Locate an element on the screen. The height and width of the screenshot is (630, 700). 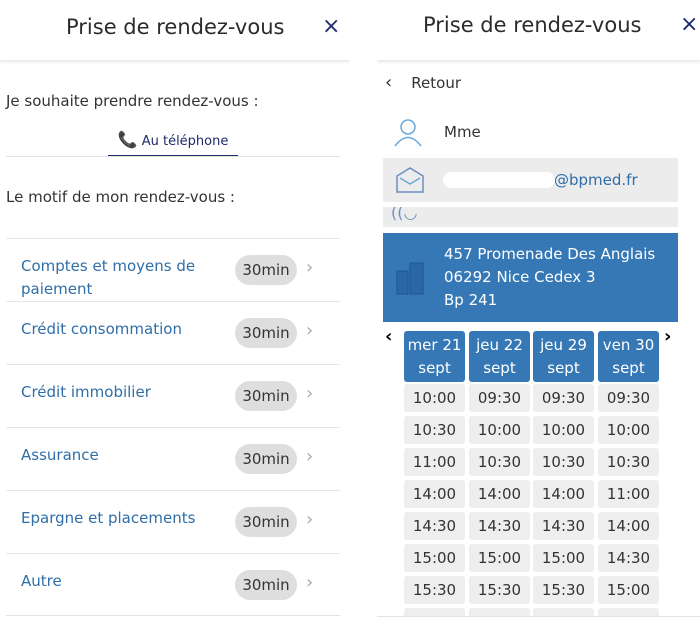
tab-telephone: 📞 Au téléphone is located at coordinates (173, 142).